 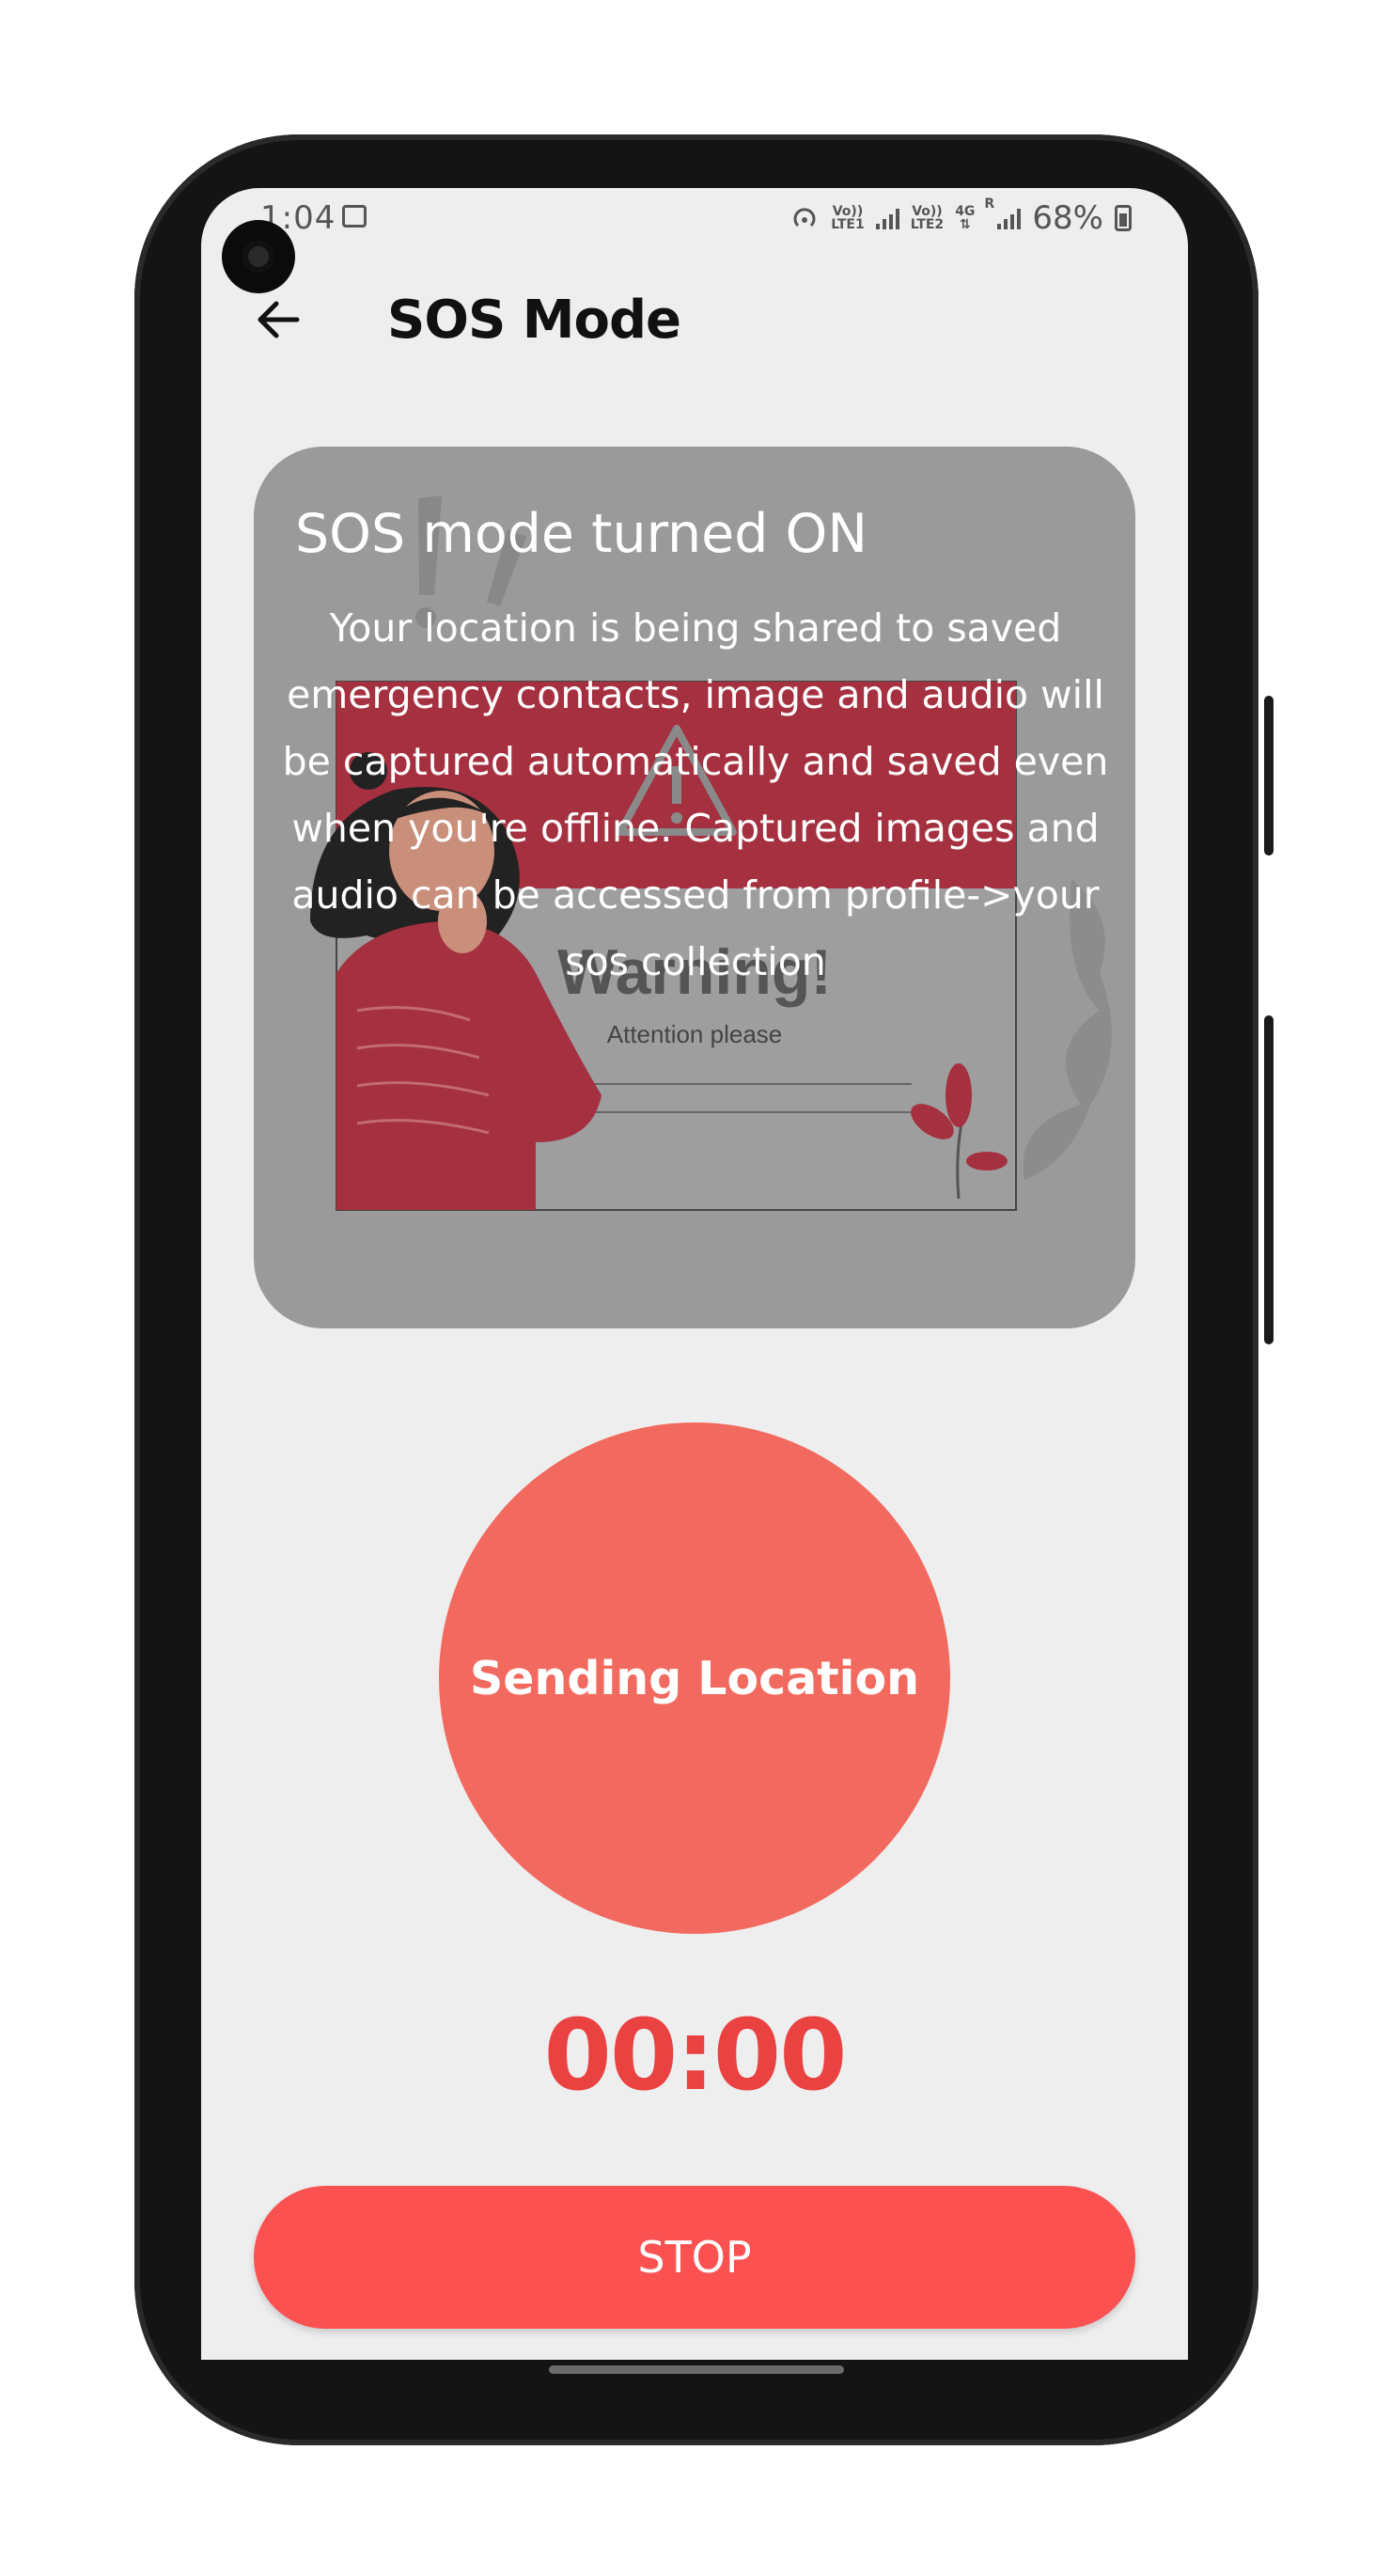 What do you see at coordinates (354, 216) in the screenshot?
I see `gallery-notification-icon` at bounding box center [354, 216].